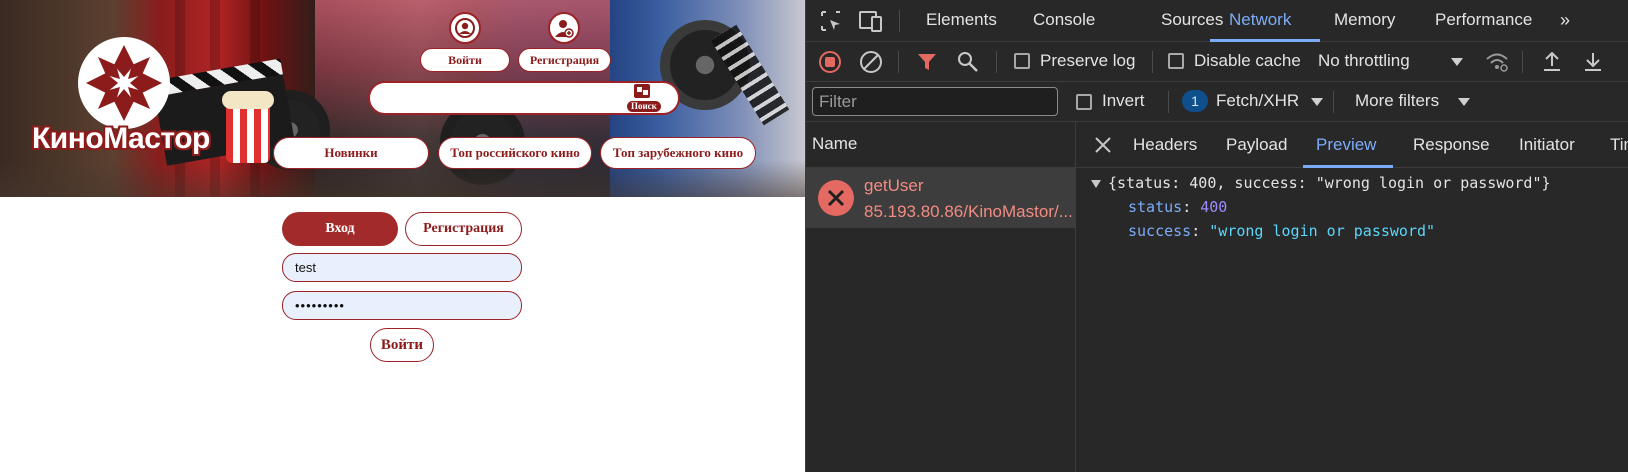 The height and width of the screenshot is (472, 1628). Describe the element at coordinates (1260, 20) in the screenshot. I see `tab-network: Network` at that location.